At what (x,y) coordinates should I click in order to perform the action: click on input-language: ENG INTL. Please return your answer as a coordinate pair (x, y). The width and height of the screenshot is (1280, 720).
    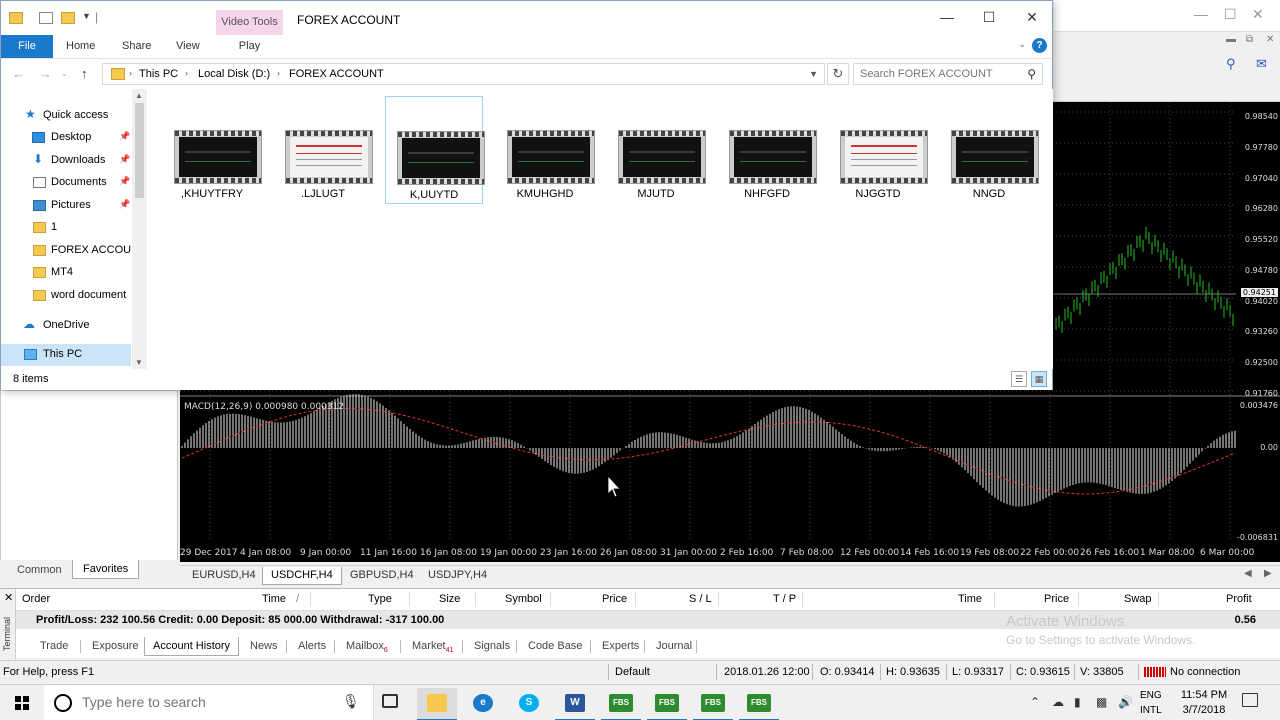
    Looking at the image, I should click on (1151, 703).